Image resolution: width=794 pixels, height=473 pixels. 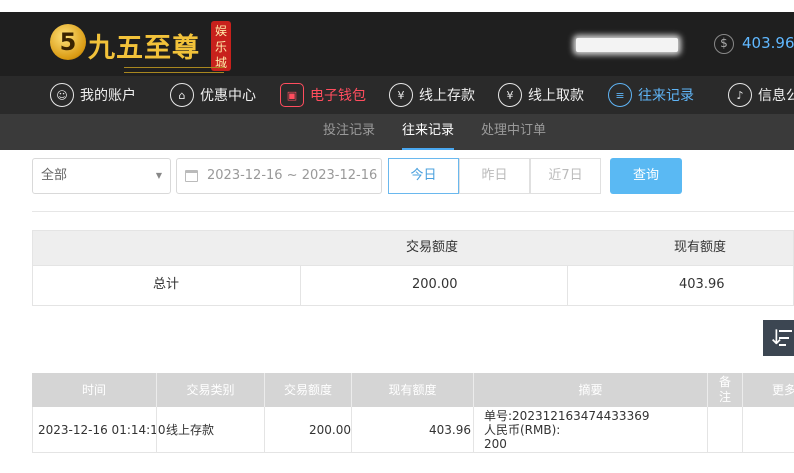 What do you see at coordinates (702, 284) in the screenshot?
I see `summary-balance: 403.96` at bounding box center [702, 284].